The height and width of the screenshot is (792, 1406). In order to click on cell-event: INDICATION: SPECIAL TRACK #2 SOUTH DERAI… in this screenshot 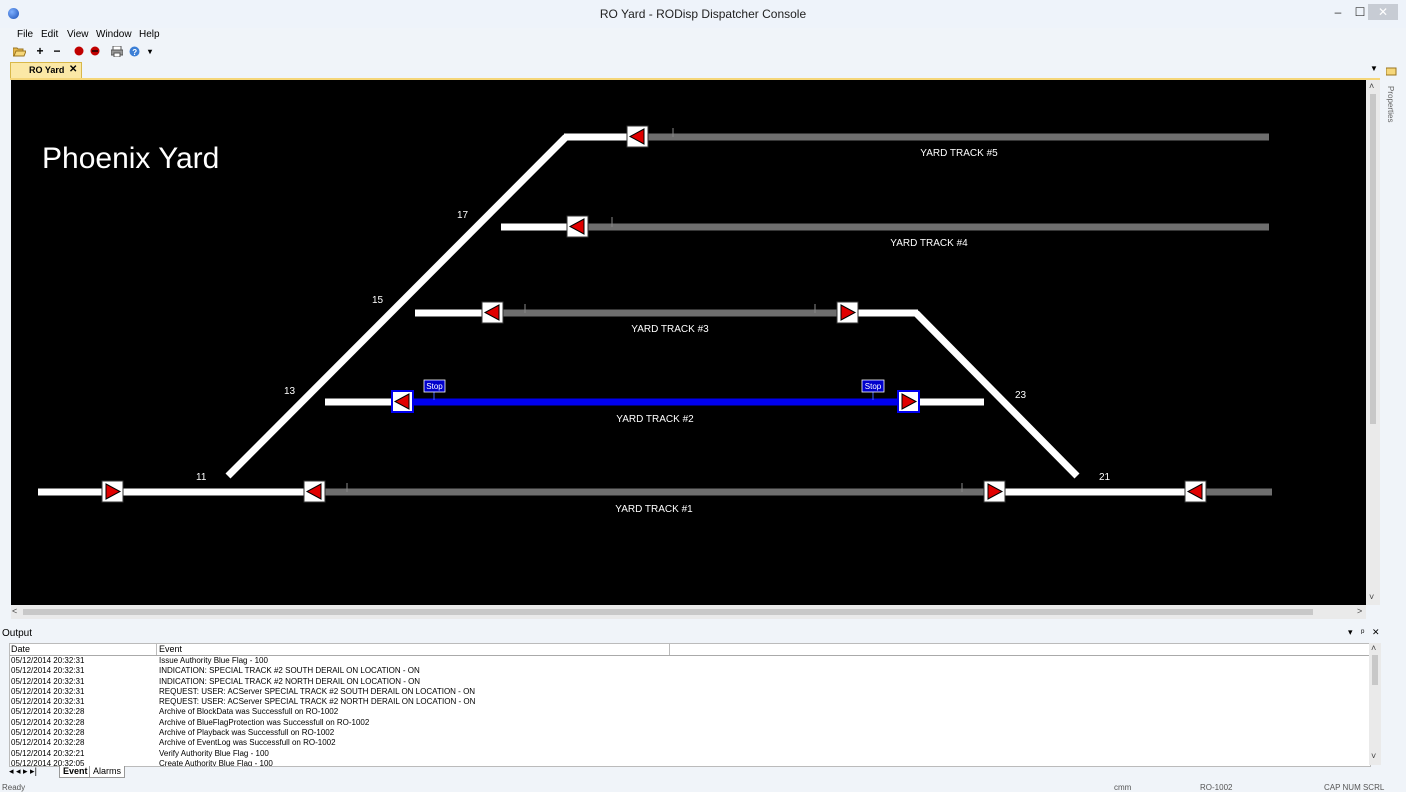, I will do `click(289, 671)`.